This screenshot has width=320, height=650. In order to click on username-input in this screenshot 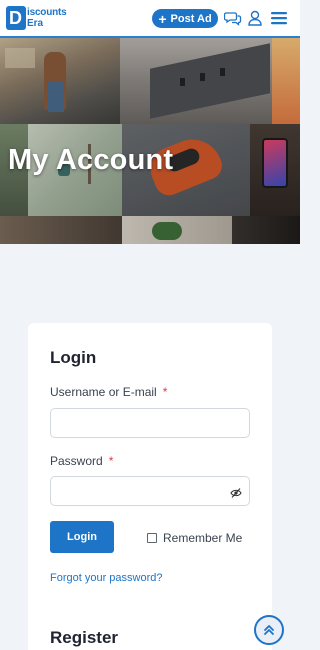, I will do `click(150, 423)`.